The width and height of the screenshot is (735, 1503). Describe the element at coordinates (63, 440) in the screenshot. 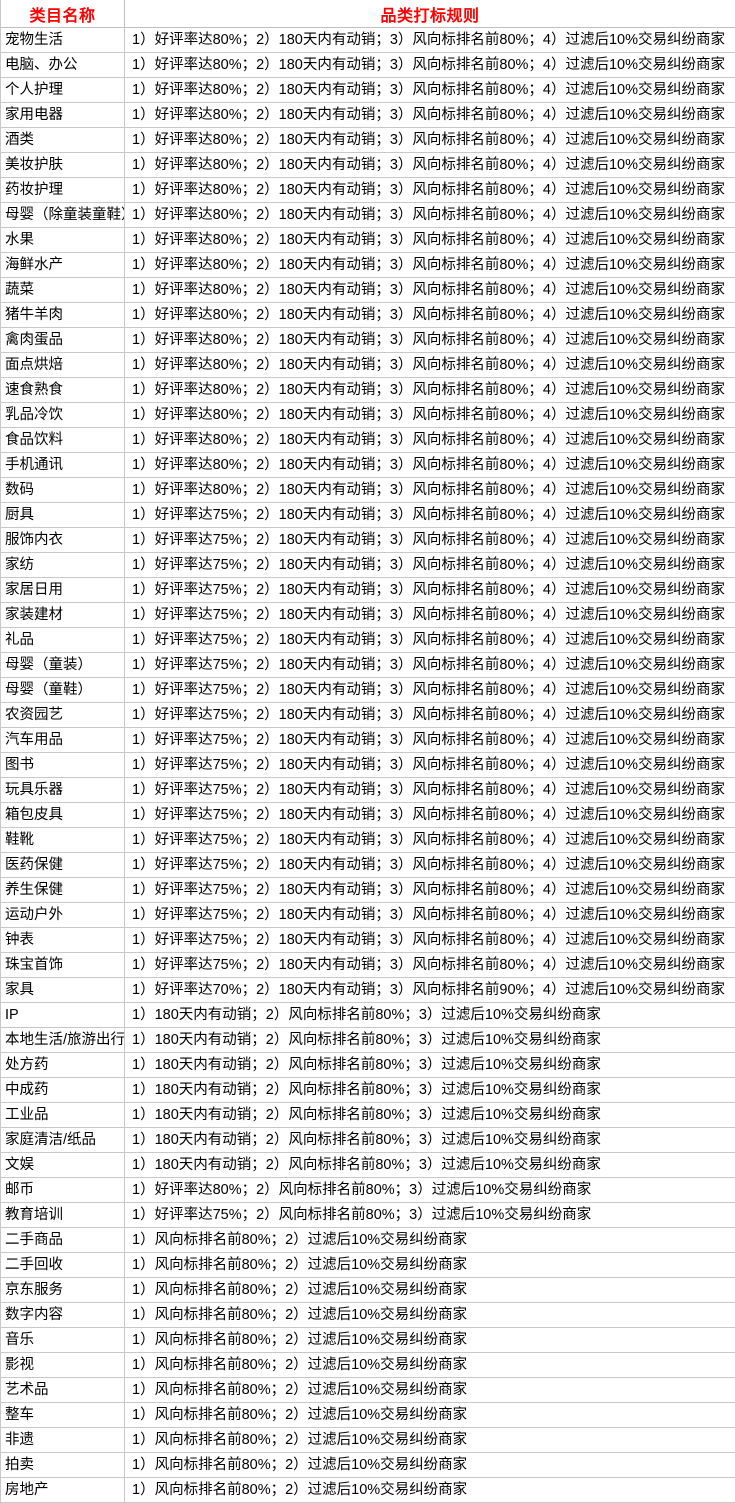

I see `cell-category-name: 食品饮料` at that location.